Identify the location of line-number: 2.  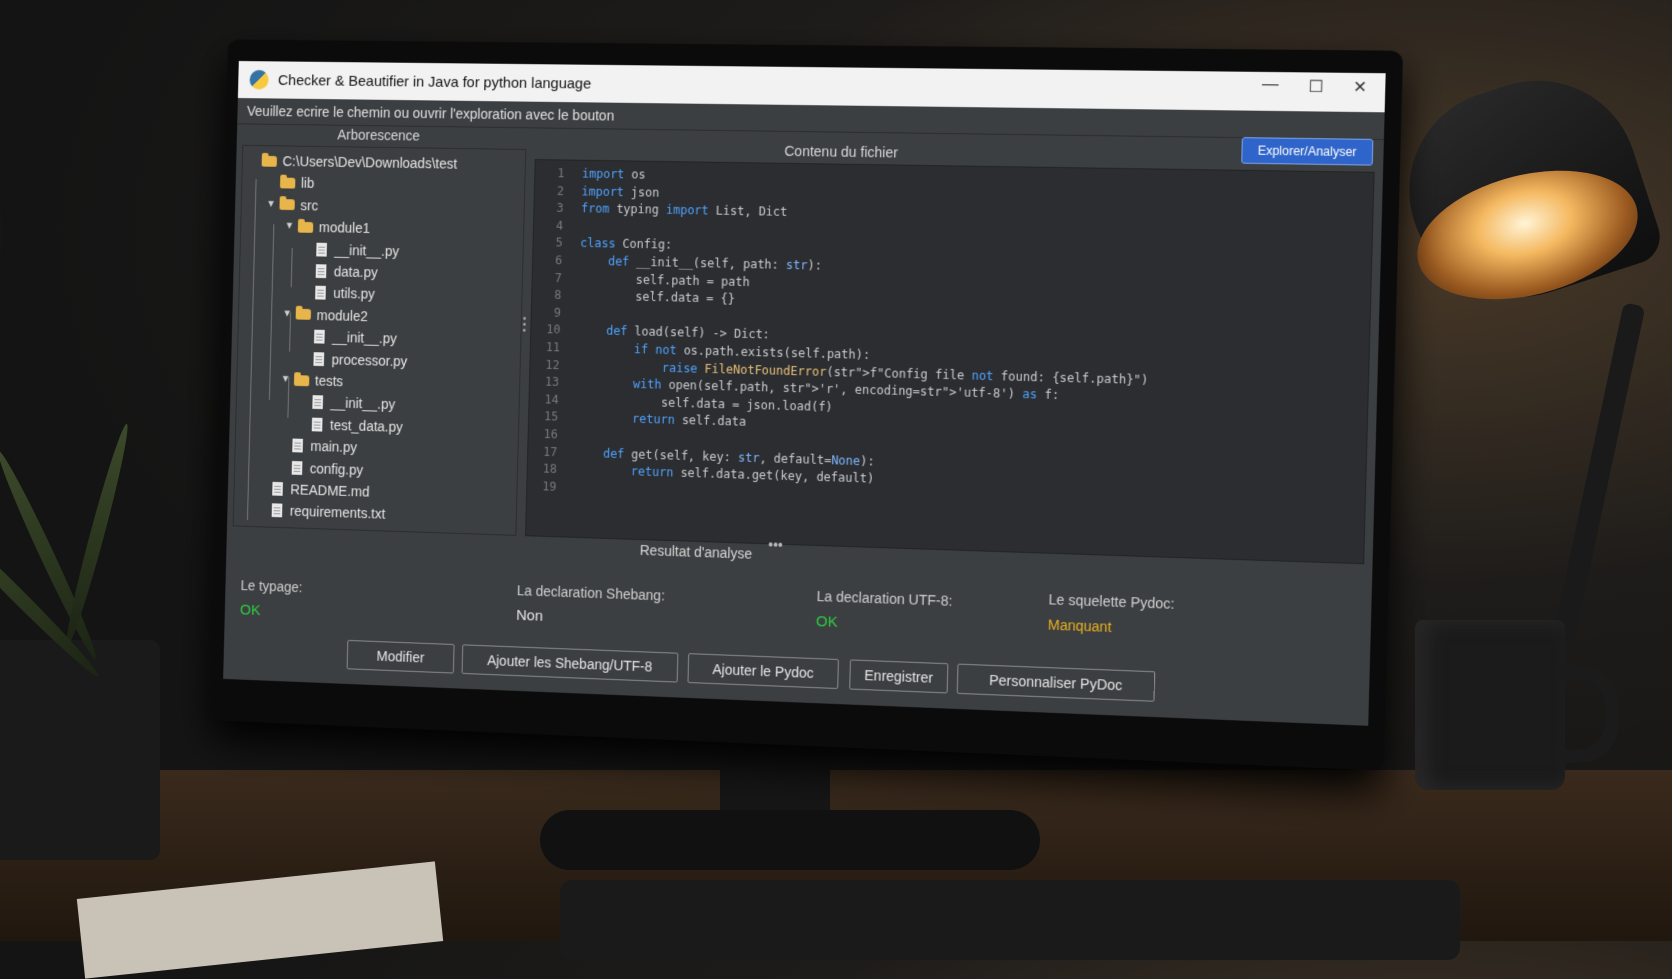
(550, 190).